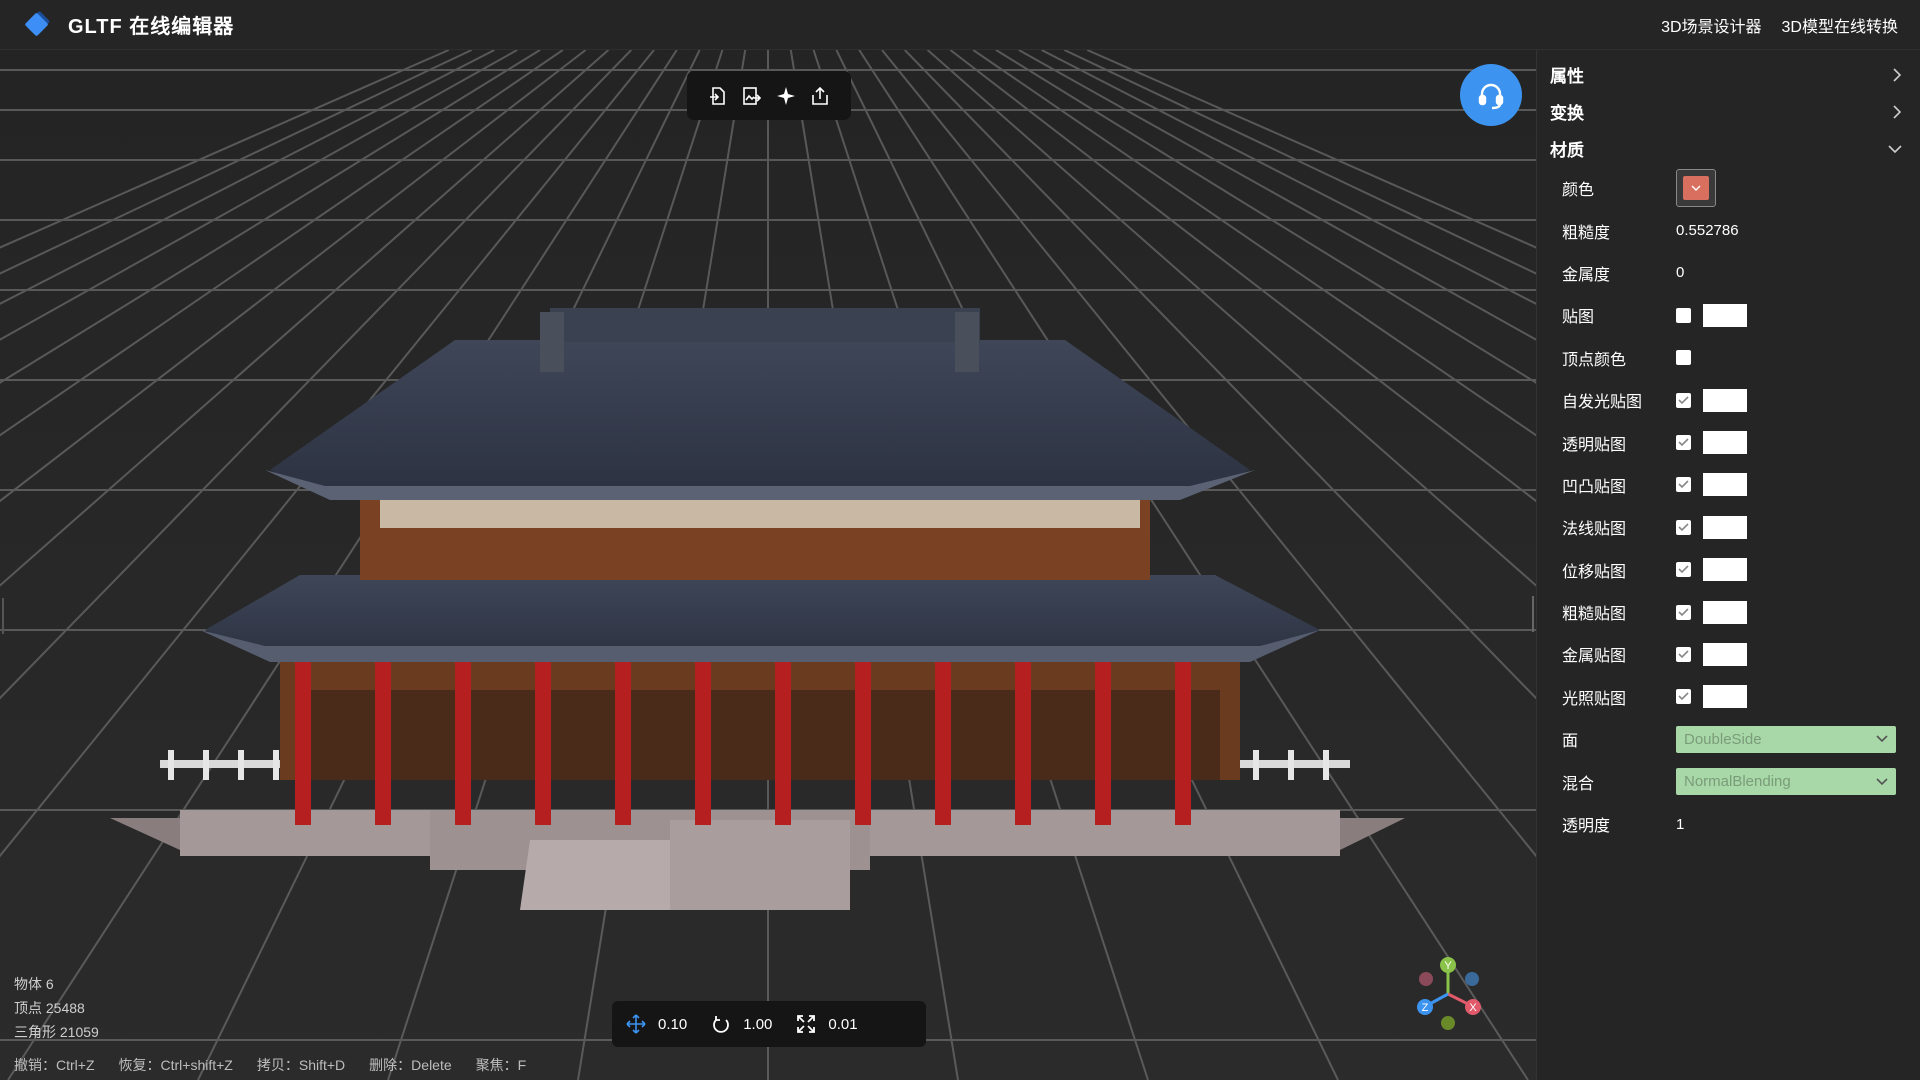  Describe the element at coordinates (1725, 443) in the screenshot. I see `alpha-map-slot` at that location.